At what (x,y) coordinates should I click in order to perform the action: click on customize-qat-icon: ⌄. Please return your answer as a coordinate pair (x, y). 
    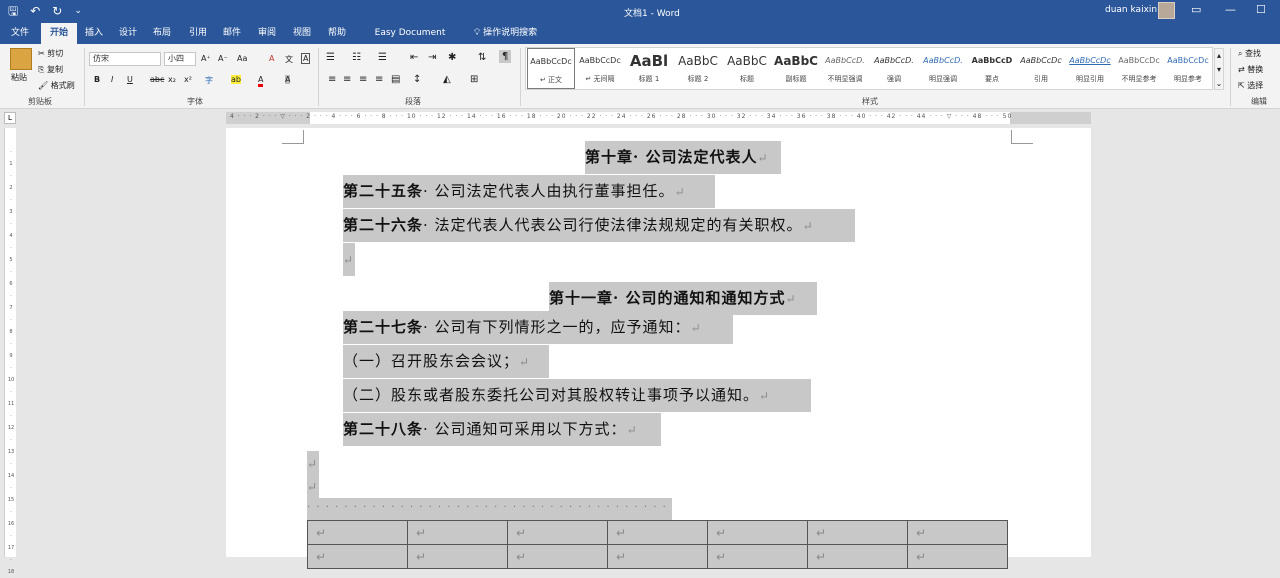
    Looking at the image, I should click on (78, 11).